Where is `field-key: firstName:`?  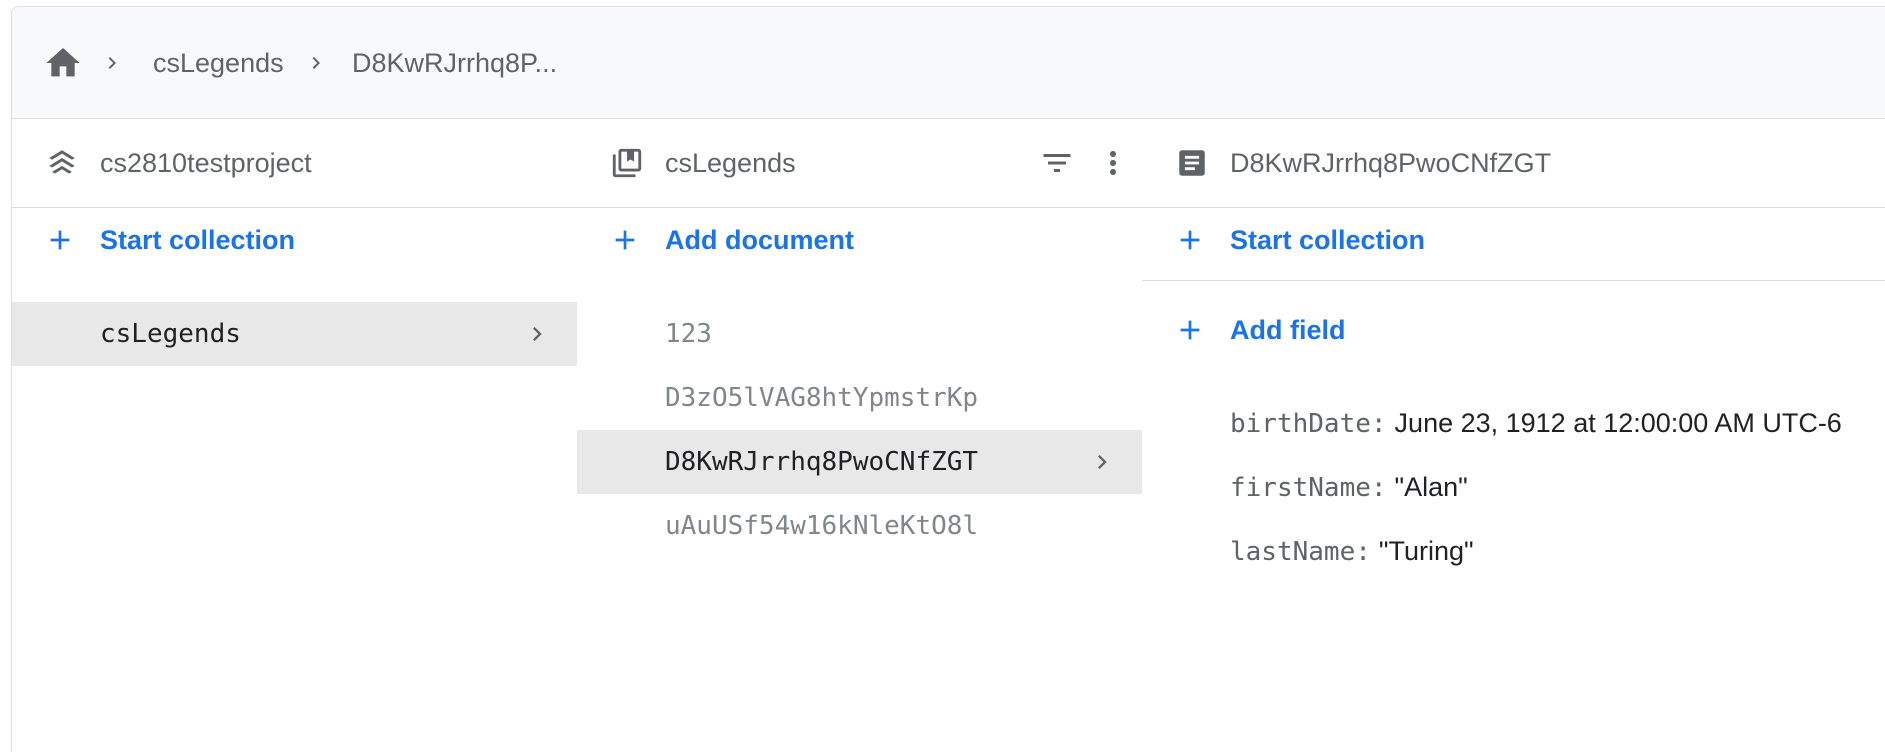 field-key: firstName: is located at coordinates (1308, 488).